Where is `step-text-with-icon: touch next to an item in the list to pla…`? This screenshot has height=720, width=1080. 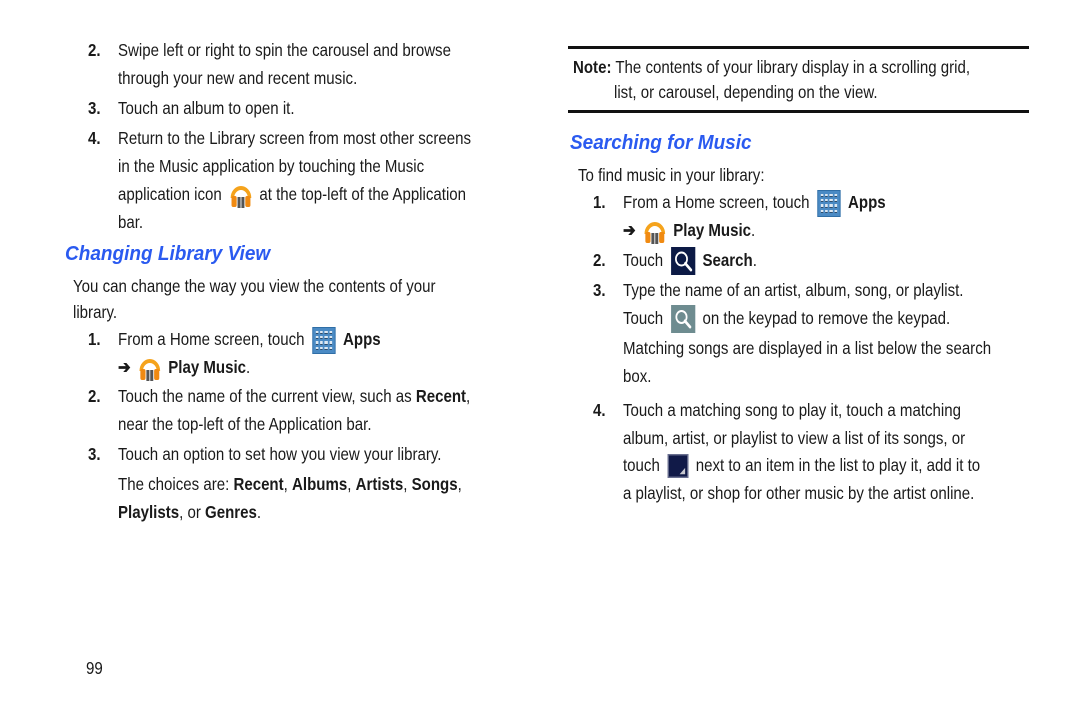 step-text-with-icon: touch next to an item in the list to pla… is located at coordinates (801, 466).